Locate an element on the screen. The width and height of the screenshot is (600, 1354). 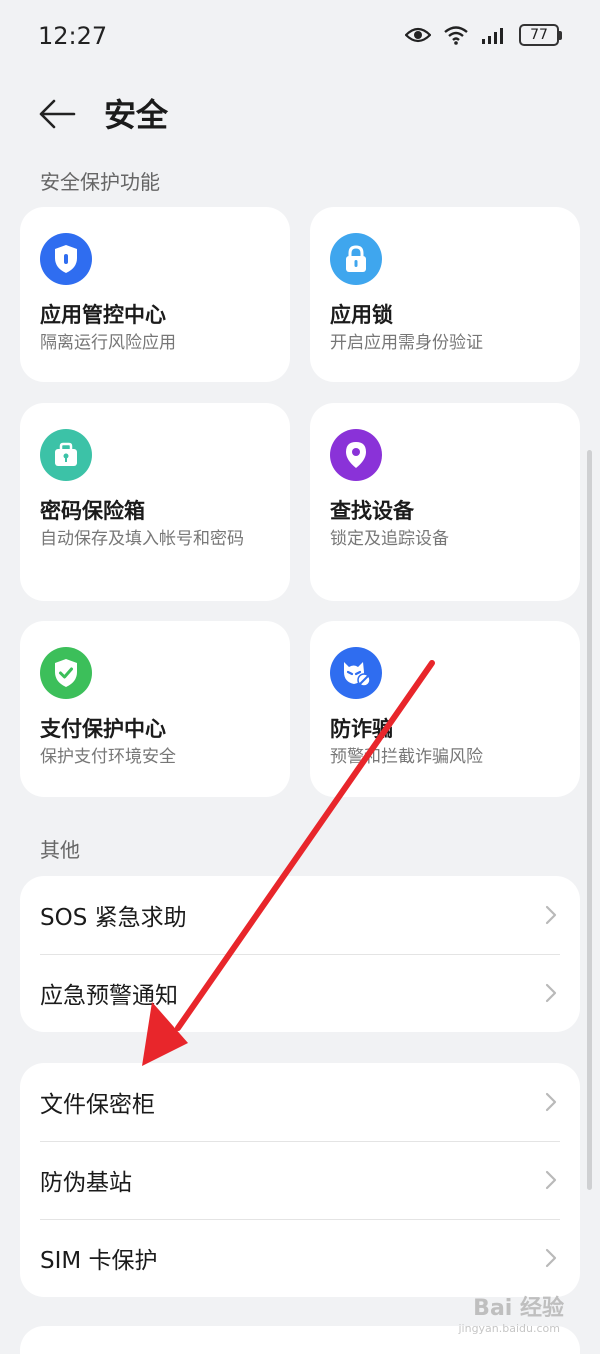
wifi-icon is located at coordinates (456, 35).